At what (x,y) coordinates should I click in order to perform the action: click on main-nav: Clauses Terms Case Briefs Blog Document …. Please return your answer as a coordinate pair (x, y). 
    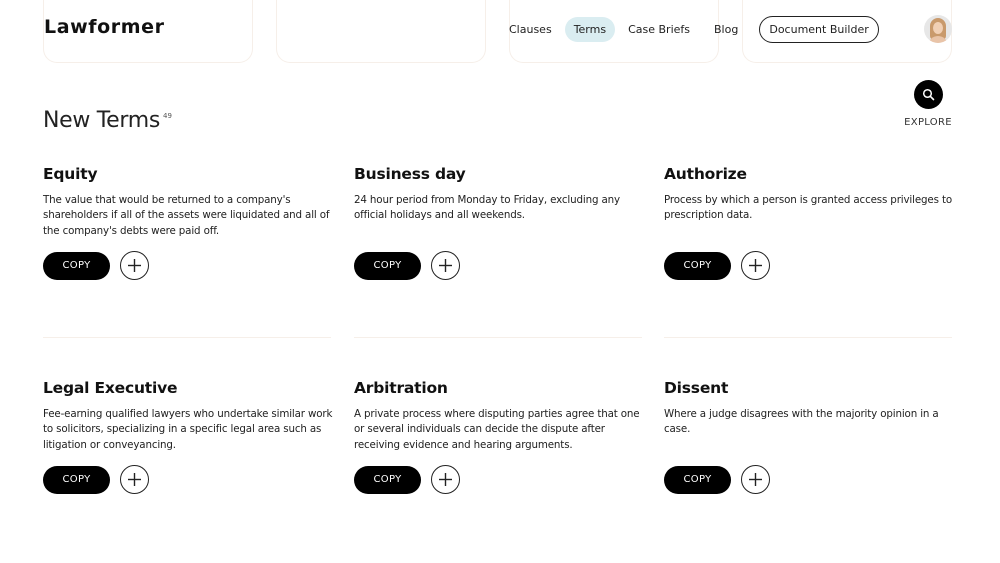
    Looking at the image, I should click on (689, 29).